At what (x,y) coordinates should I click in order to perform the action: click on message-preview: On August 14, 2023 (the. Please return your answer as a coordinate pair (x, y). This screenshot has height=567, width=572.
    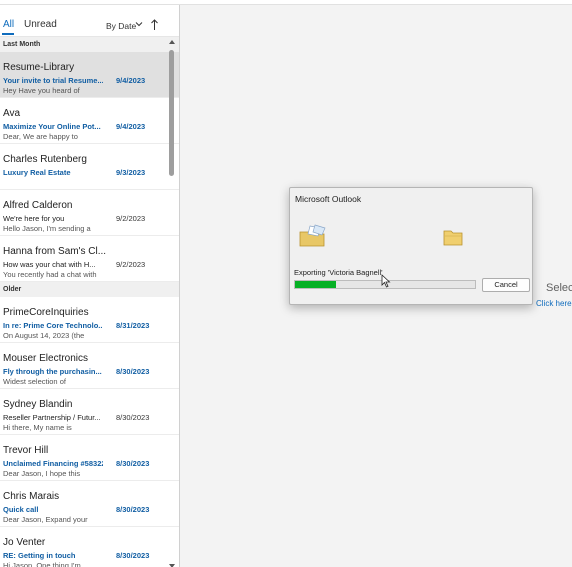
    Looking at the image, I should click on (44, 335).